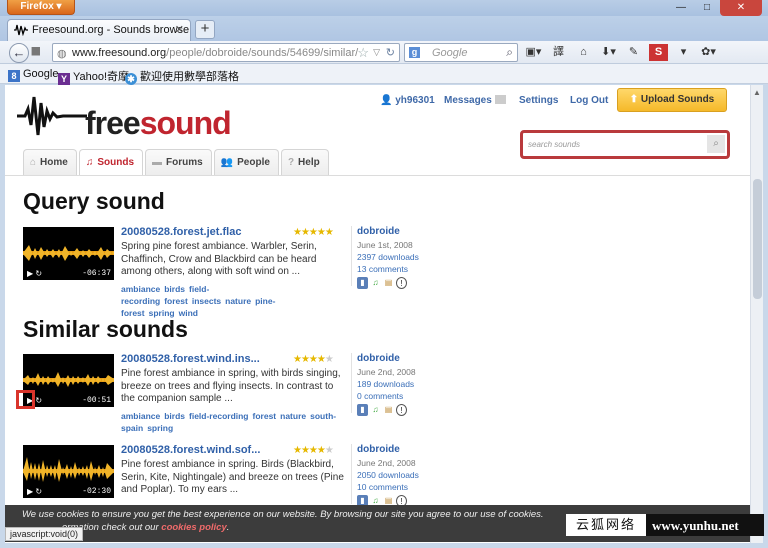 This screenshot has width=768, height=548. What do you see at coordinates (384, 28) in the screenshot?
I see `tab-strip: Freesound.org - Sounds browse ✕ +` at bounding box center [384, 28].